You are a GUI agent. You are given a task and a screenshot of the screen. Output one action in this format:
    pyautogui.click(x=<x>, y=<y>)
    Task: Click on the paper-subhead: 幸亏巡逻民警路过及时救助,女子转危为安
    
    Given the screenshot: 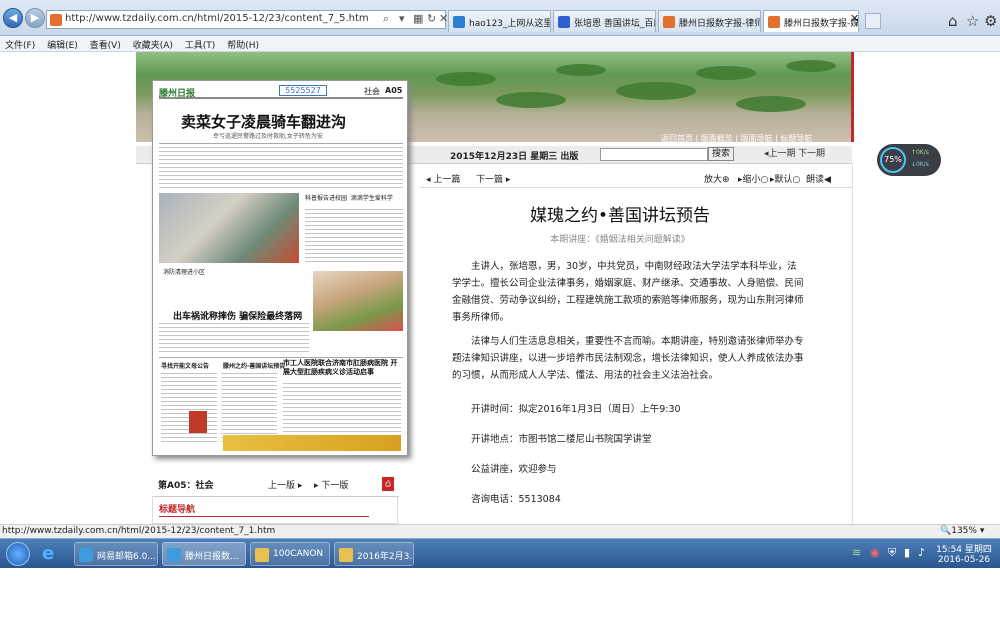 What is the action you would take?
    pyautogui.click(x=268, y=136)
    